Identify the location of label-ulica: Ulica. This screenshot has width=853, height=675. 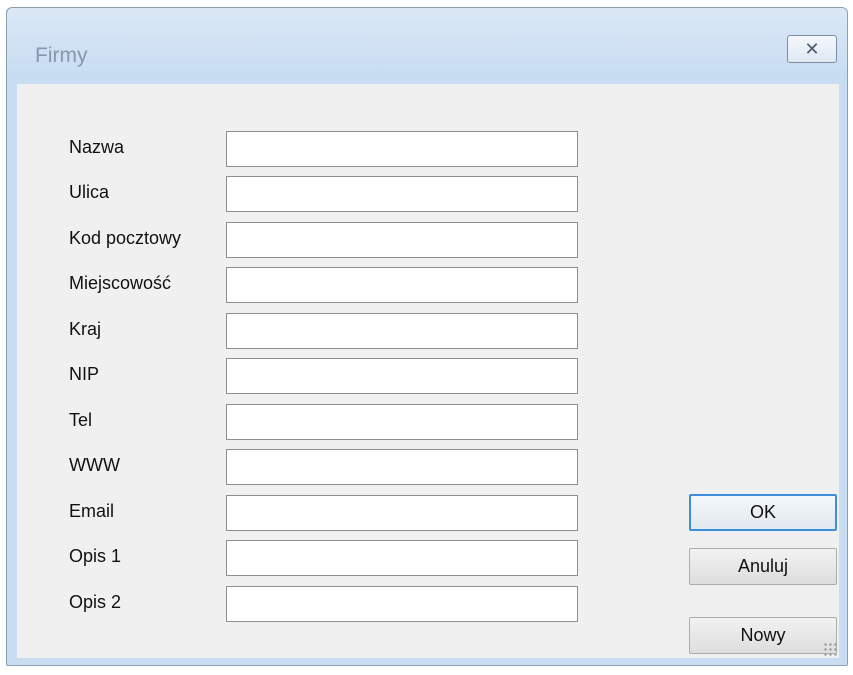
(89, 192).